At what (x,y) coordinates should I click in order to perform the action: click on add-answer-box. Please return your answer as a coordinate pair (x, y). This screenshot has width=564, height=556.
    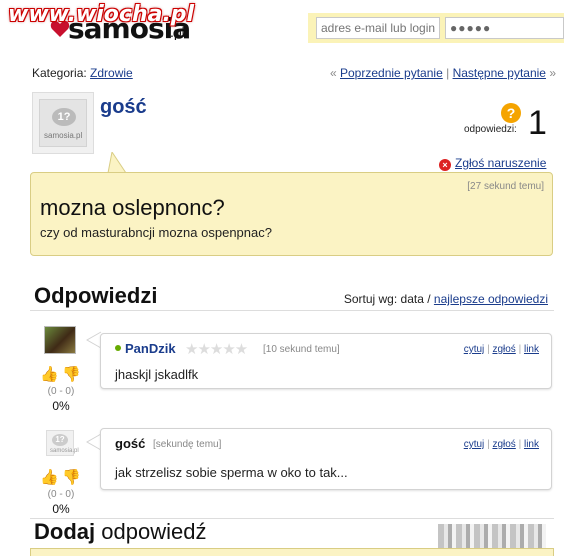
    Looking at the image, I should click on (292, 552).